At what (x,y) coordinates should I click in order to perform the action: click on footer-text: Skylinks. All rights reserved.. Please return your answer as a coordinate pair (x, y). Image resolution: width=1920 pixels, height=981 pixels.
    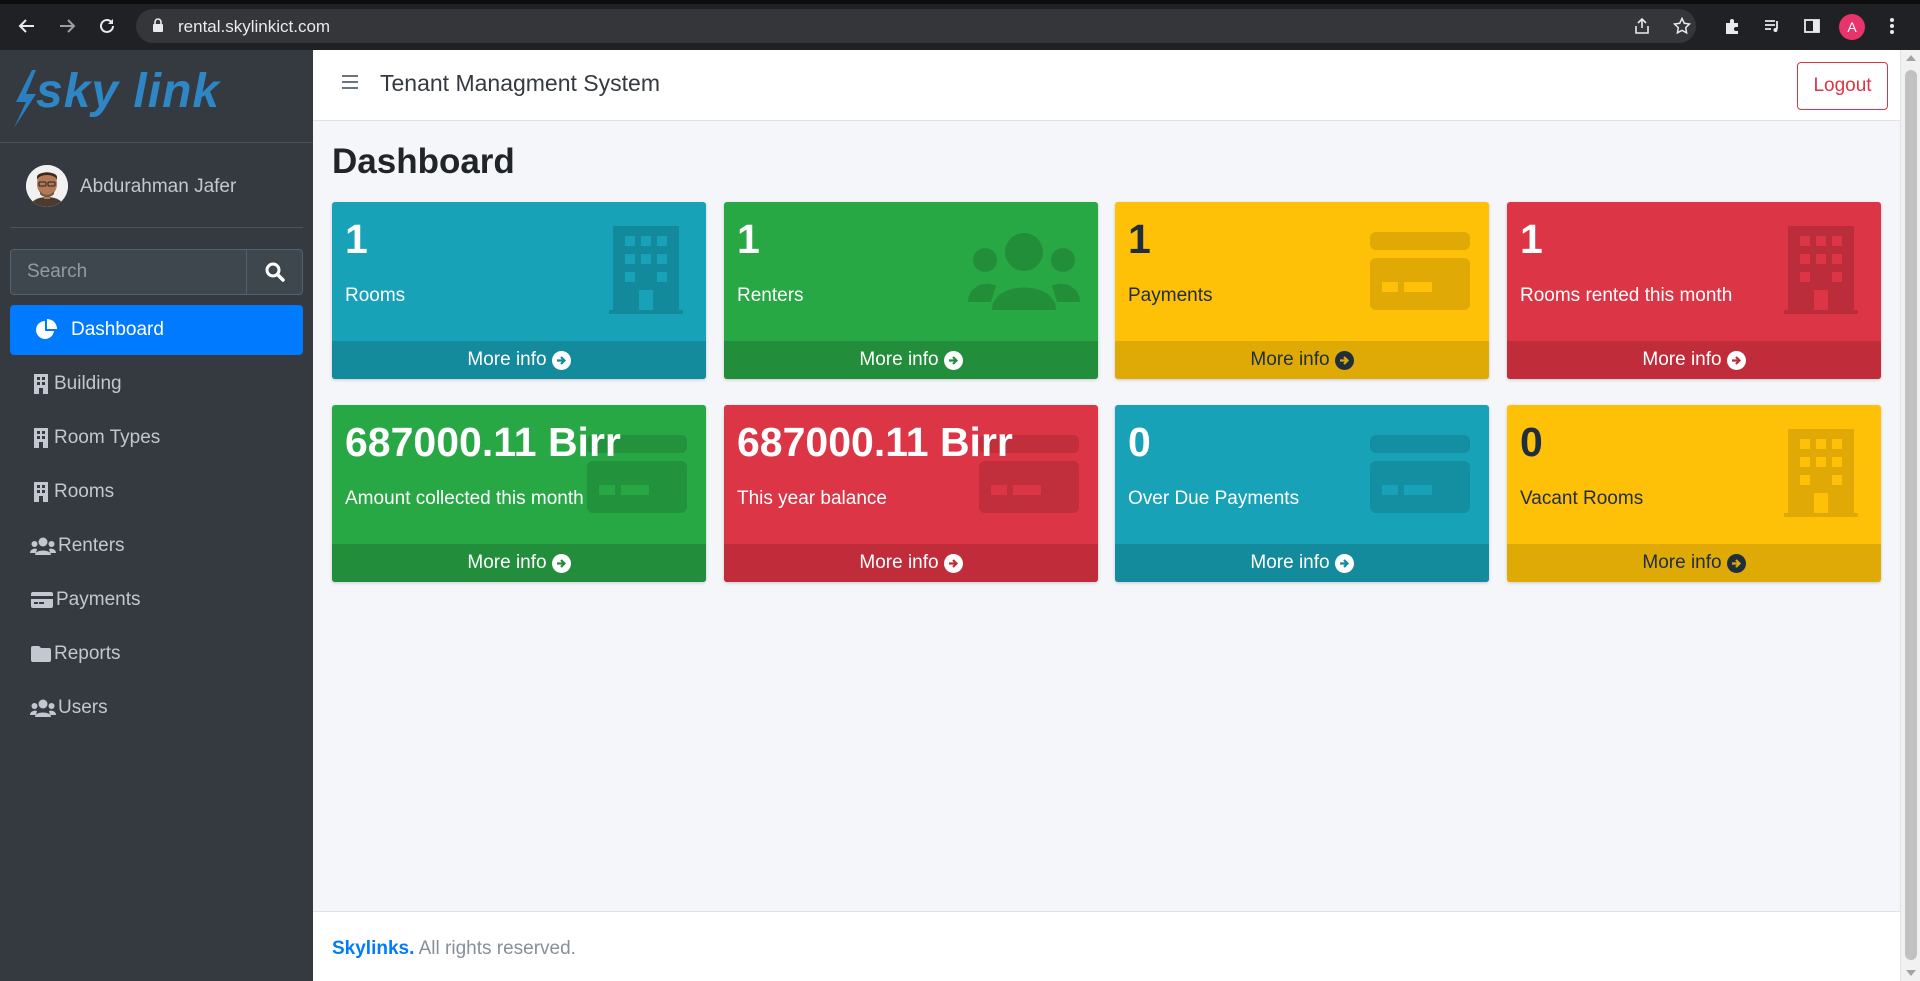
    Looking at the image, I should click on (454, 949).